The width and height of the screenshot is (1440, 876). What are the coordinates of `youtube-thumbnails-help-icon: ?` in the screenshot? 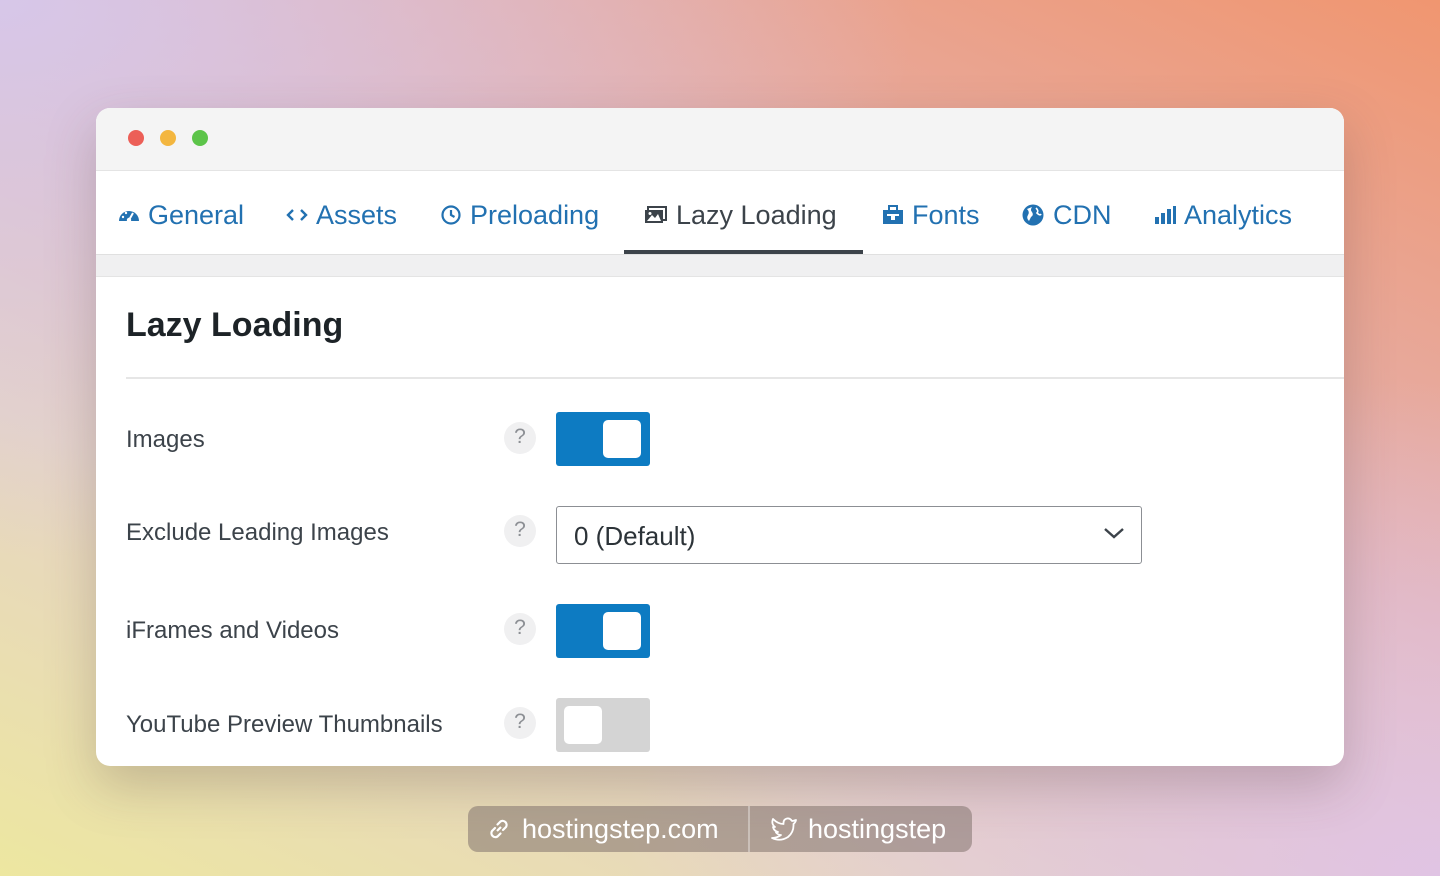 It's located at (520, 723).